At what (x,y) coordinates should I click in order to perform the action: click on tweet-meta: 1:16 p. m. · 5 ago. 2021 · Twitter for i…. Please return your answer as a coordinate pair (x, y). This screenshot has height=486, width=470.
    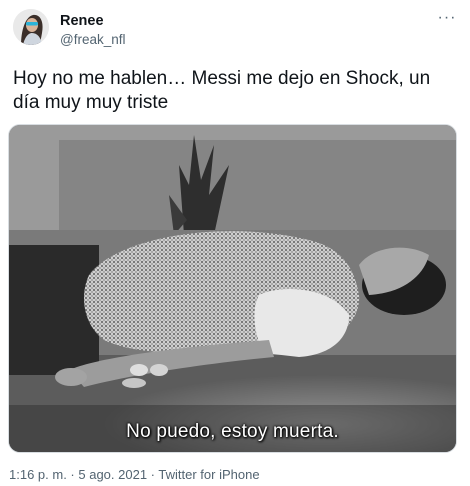
    Looking at the image, I should click on (134, 475).